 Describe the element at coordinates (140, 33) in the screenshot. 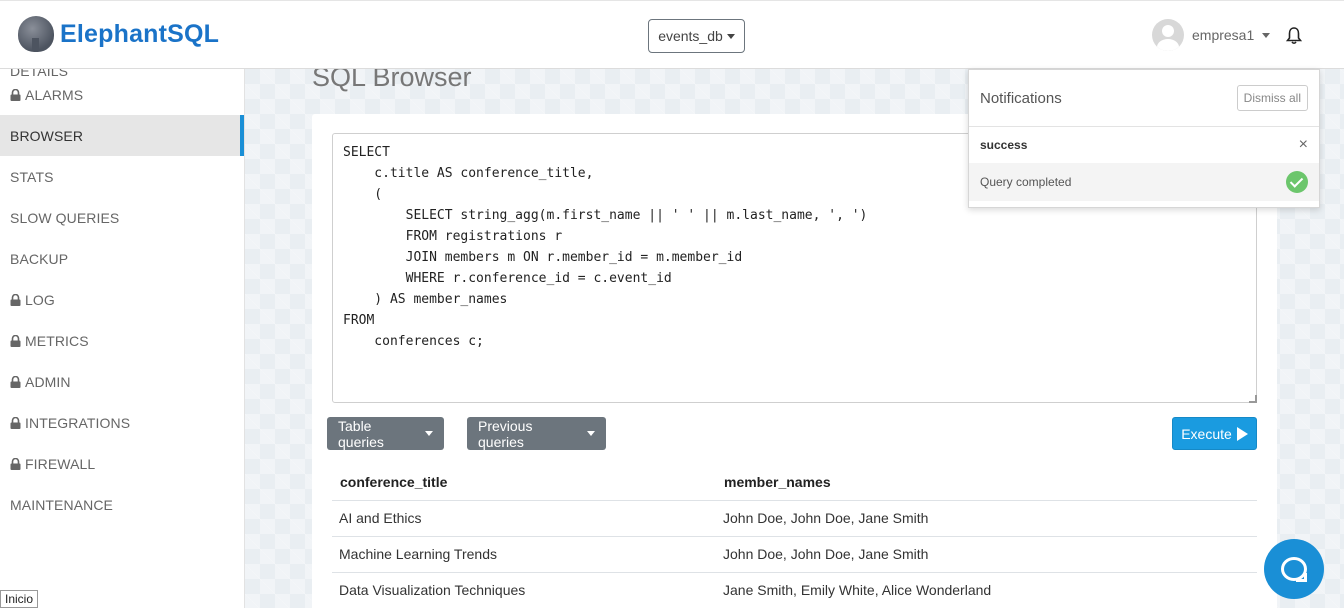

I see `logo-text: ElephantSQL` at that location.